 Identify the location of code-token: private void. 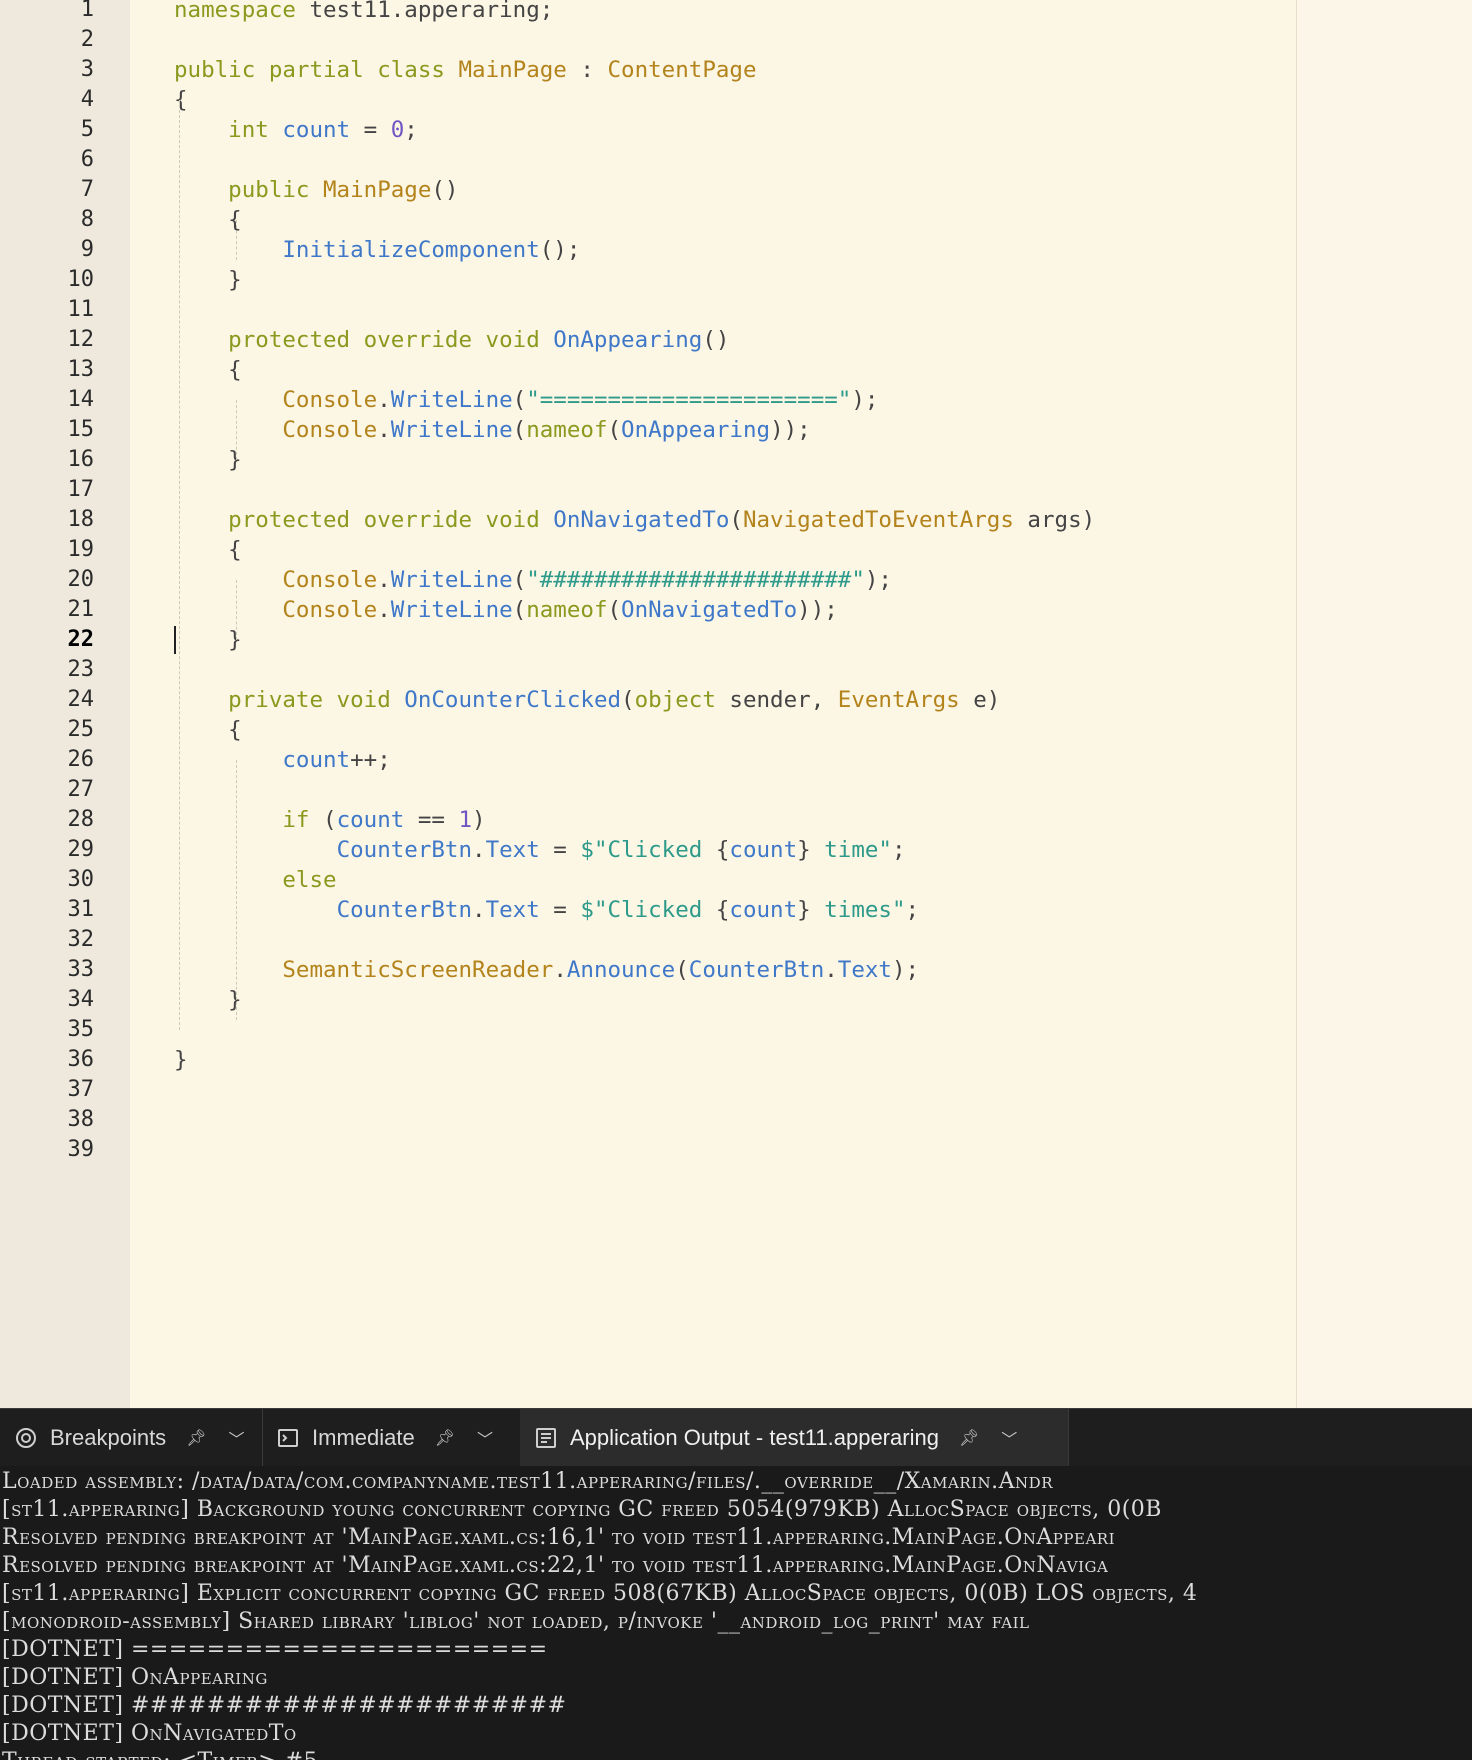
(282, 700).